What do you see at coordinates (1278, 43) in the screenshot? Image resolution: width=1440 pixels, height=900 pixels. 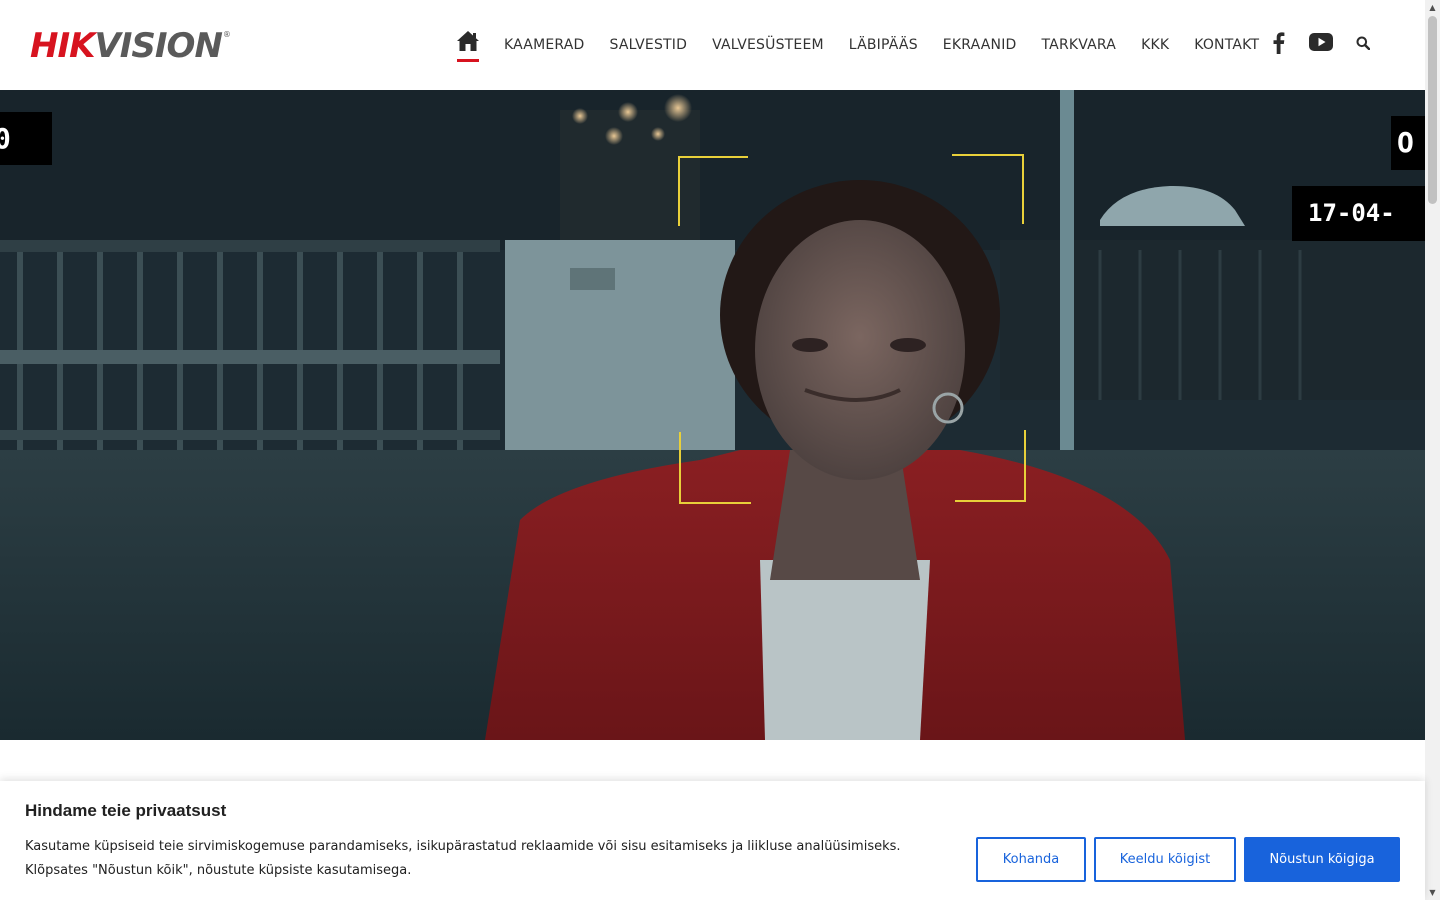 I see `facebook-icon` at bounding box center [1278, 43].